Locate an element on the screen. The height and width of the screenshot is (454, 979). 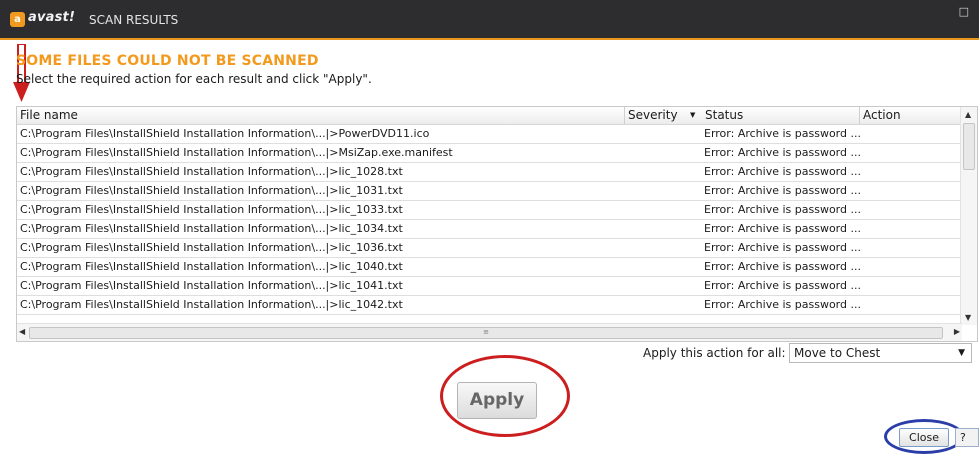
help-button: ? is located at coordinates (967, 437).